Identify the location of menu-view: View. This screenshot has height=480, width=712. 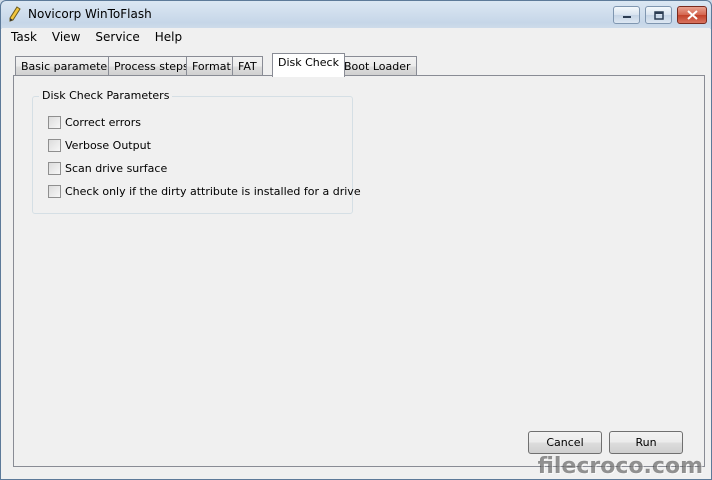
(66, 37).